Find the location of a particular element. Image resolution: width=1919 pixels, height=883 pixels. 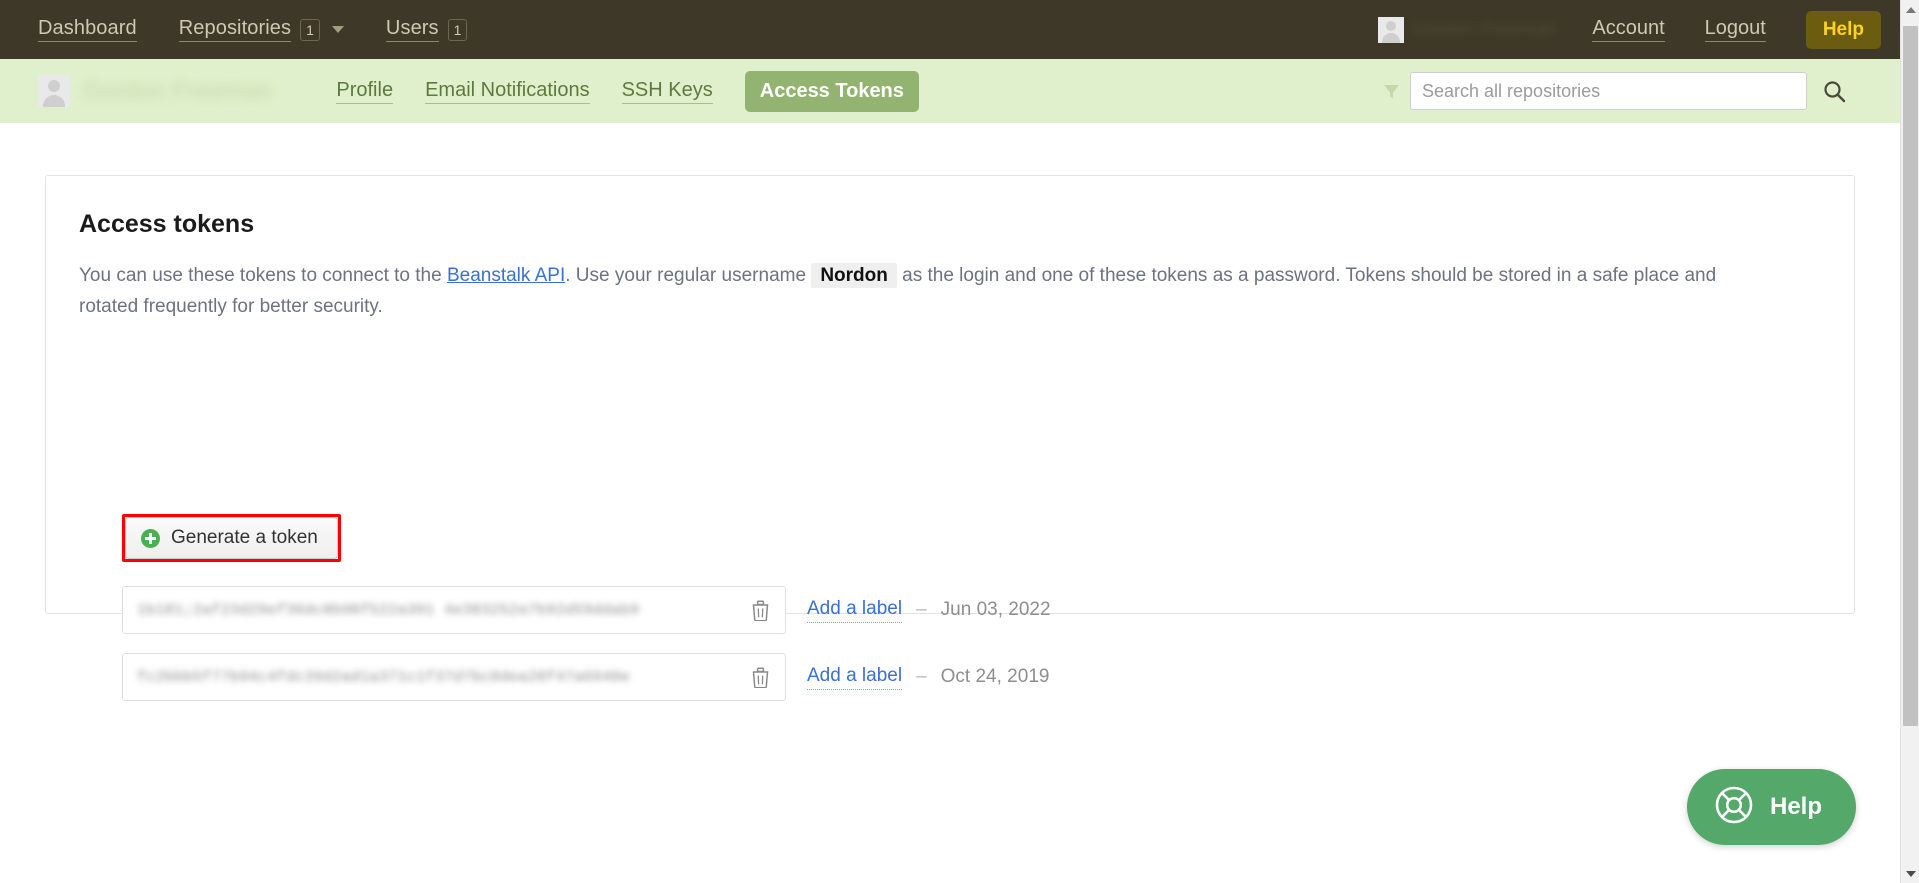

nav-item-dashboard: Dashboard is located at coordinates (87, 29).